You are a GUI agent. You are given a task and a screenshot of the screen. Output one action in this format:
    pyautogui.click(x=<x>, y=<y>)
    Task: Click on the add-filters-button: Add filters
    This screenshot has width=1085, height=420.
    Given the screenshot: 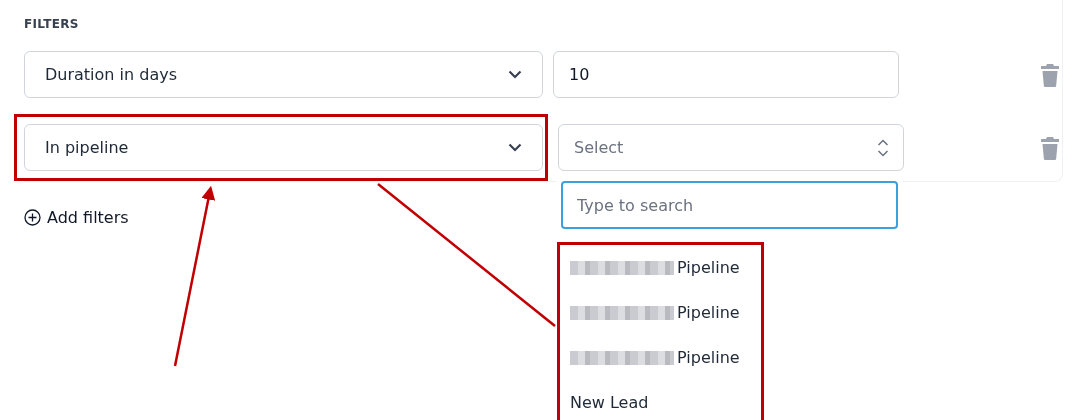 What is the action you would take?
    pyautogui.click(x=76, y=217)
    